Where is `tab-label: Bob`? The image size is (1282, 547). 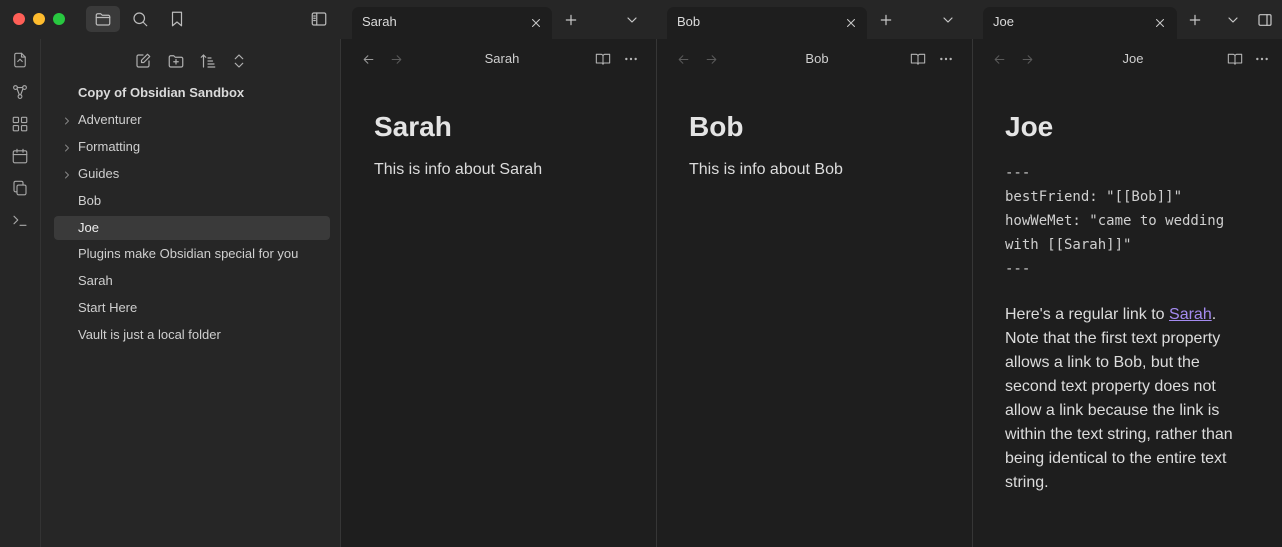 tab-label: Bob is located at coordinates (689, 21).